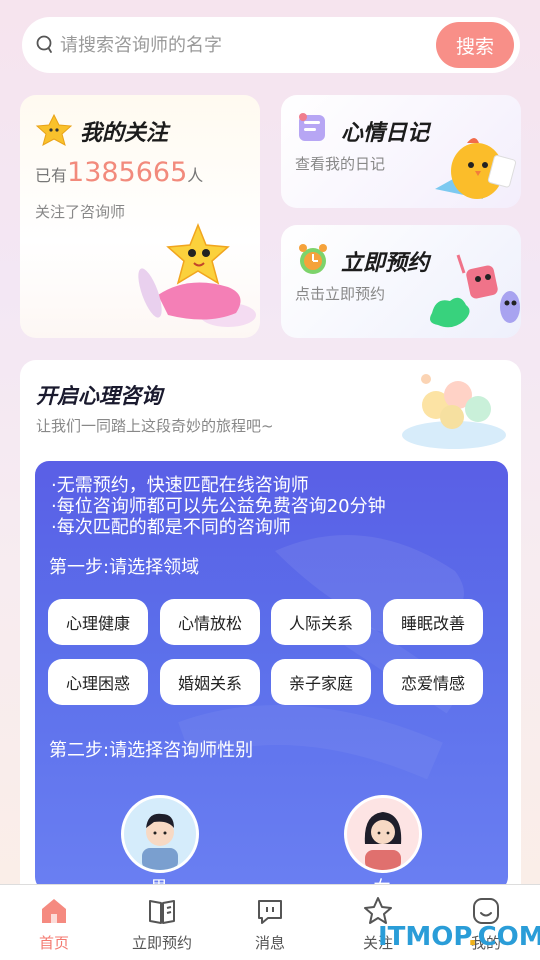 The image size is (540, 960). Describe the element at coordinates (197, 274) in the screenshot. I see `star-airplane-illustration` at that location.